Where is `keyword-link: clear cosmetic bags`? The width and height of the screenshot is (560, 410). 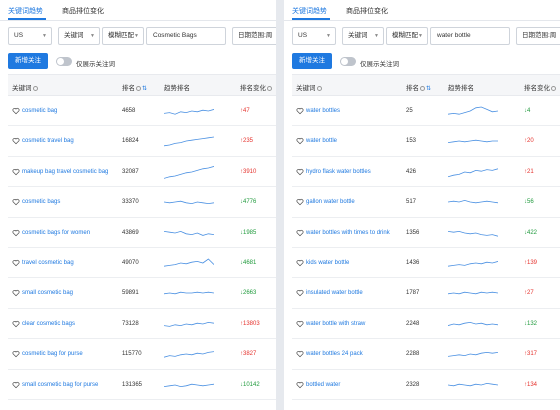
keyword-link: clear cosmetic bags is located at coordinates (48, 324).